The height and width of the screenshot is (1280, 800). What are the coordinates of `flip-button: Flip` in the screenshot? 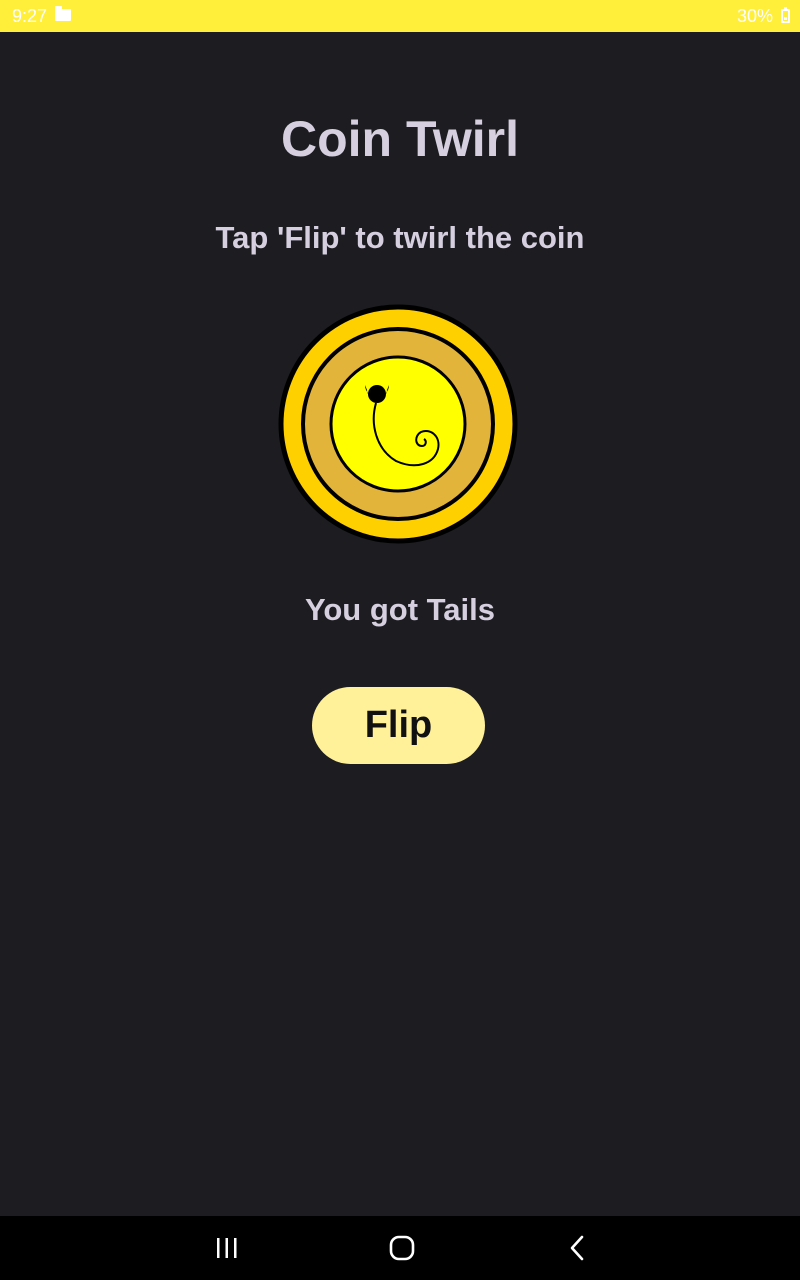 It's located at (398, 725).